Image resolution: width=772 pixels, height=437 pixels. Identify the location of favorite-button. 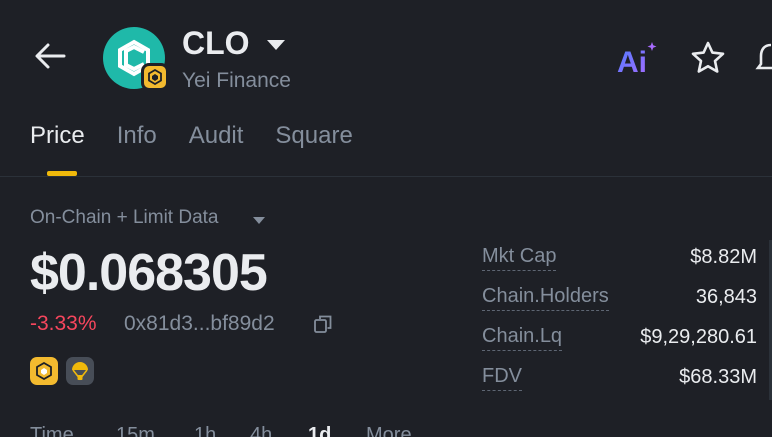
(708, 58).